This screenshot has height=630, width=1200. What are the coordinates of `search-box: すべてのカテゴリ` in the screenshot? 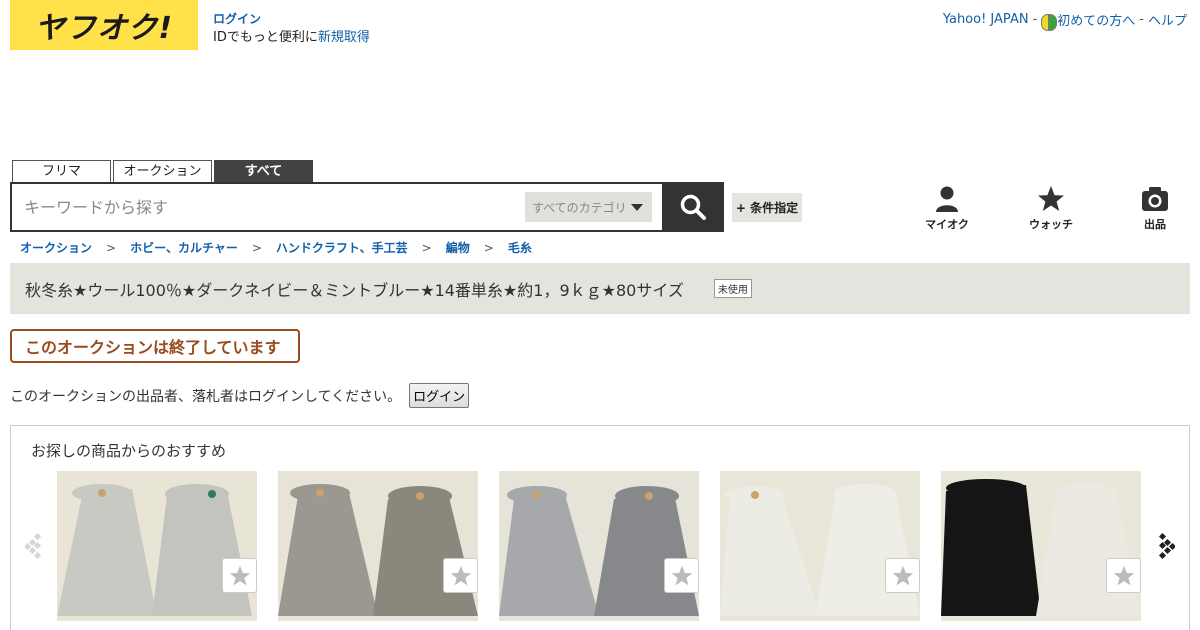 It's located at (336, 207).